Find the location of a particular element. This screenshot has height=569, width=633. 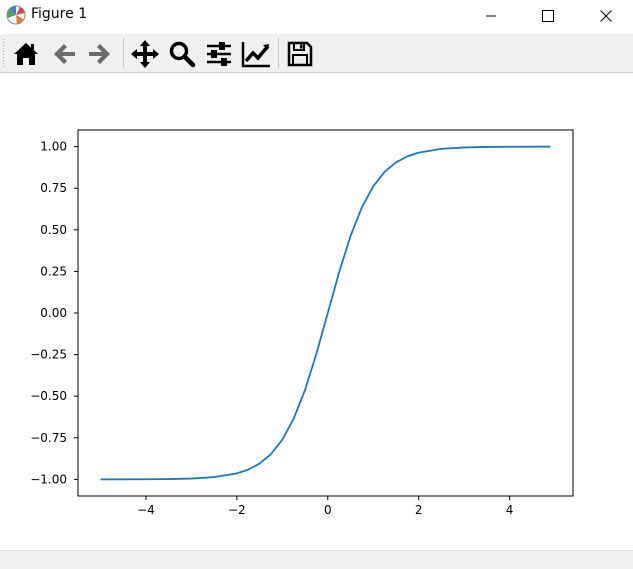

arrow-left-icon is located at coordinates (64, 54).